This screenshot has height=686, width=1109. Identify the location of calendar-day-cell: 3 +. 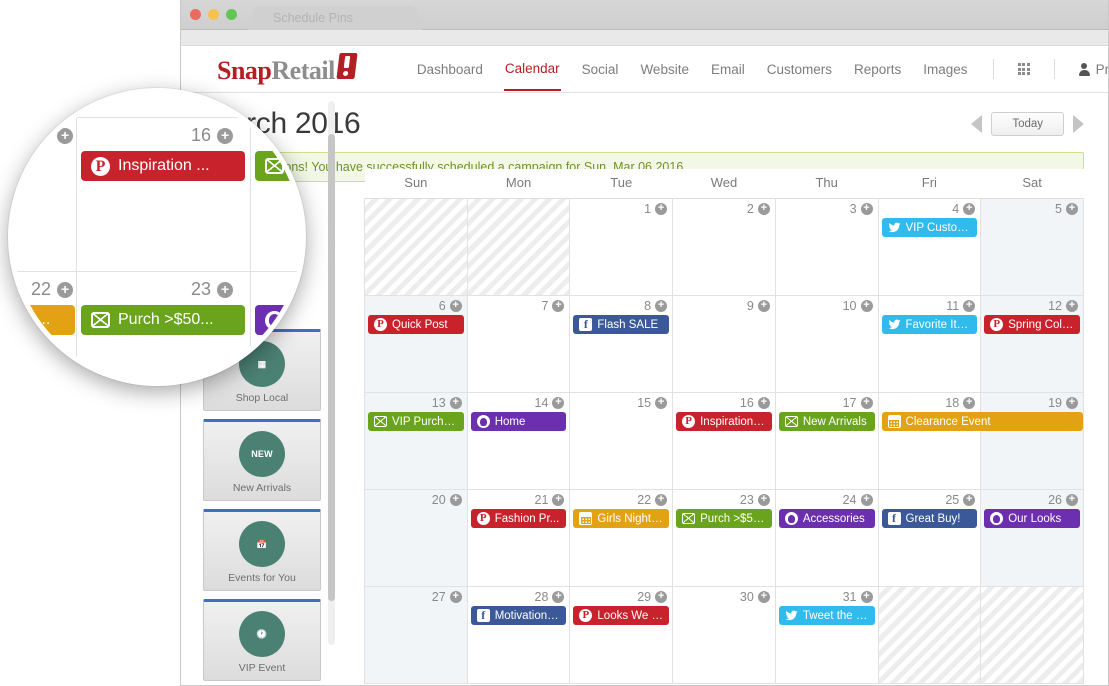
(826, 247).